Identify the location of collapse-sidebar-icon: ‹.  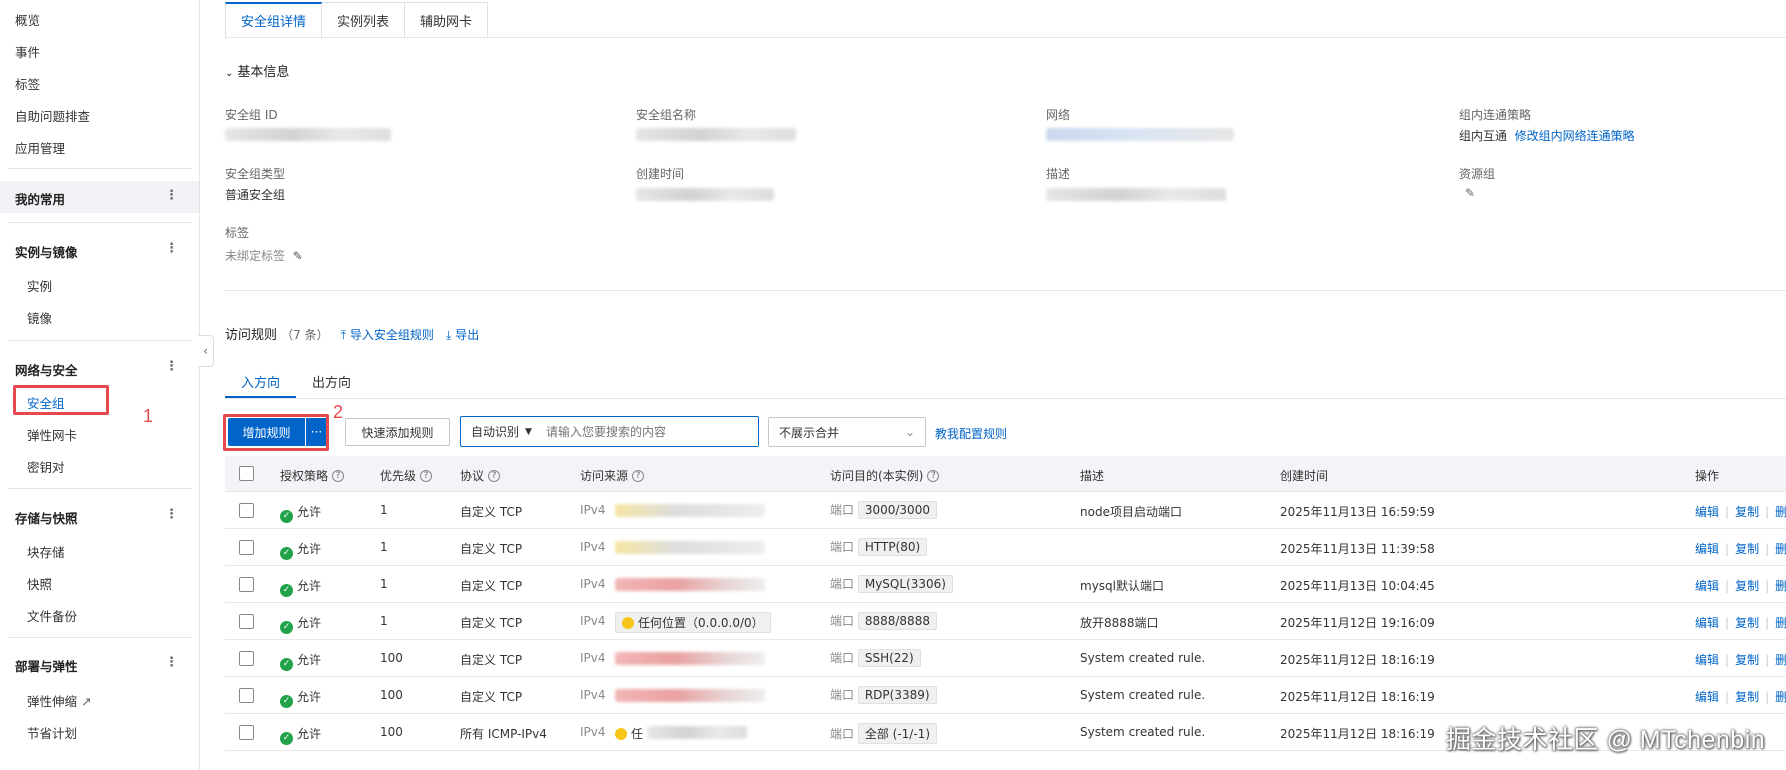
(206, 351).